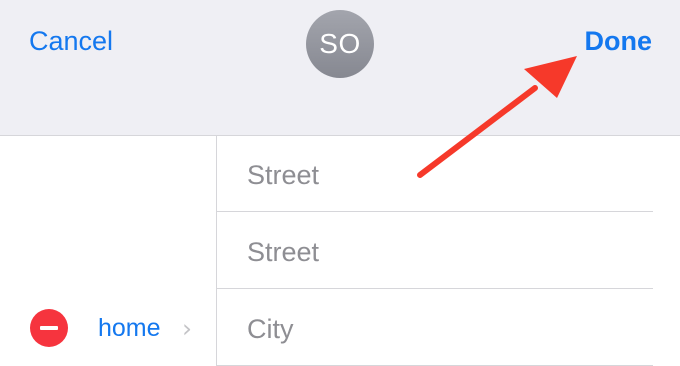 This screenshot has height=366, width=680. I want to click on city-field, so click(435, 328).